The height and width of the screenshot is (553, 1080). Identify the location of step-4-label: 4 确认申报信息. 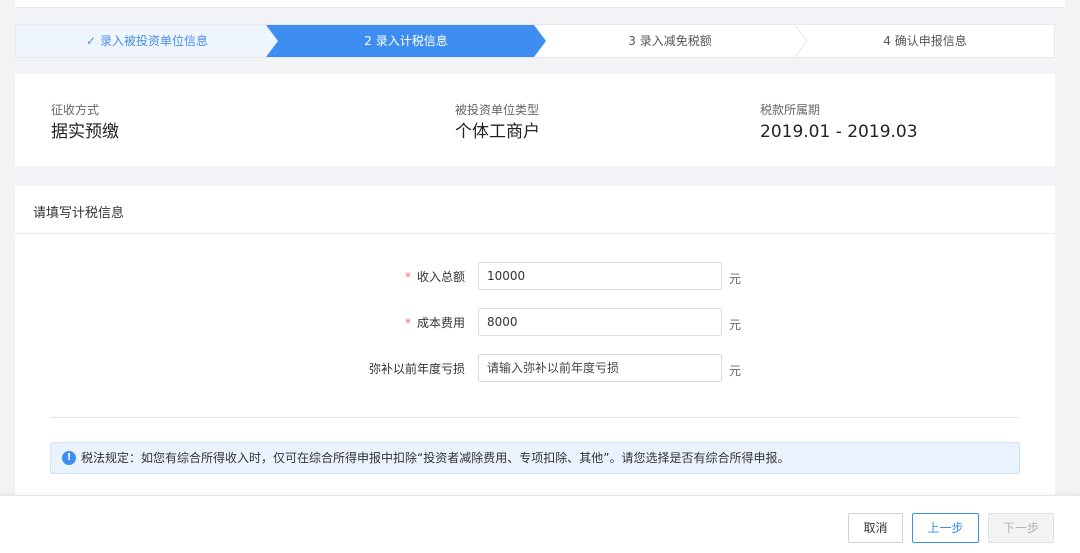
(925, 41).